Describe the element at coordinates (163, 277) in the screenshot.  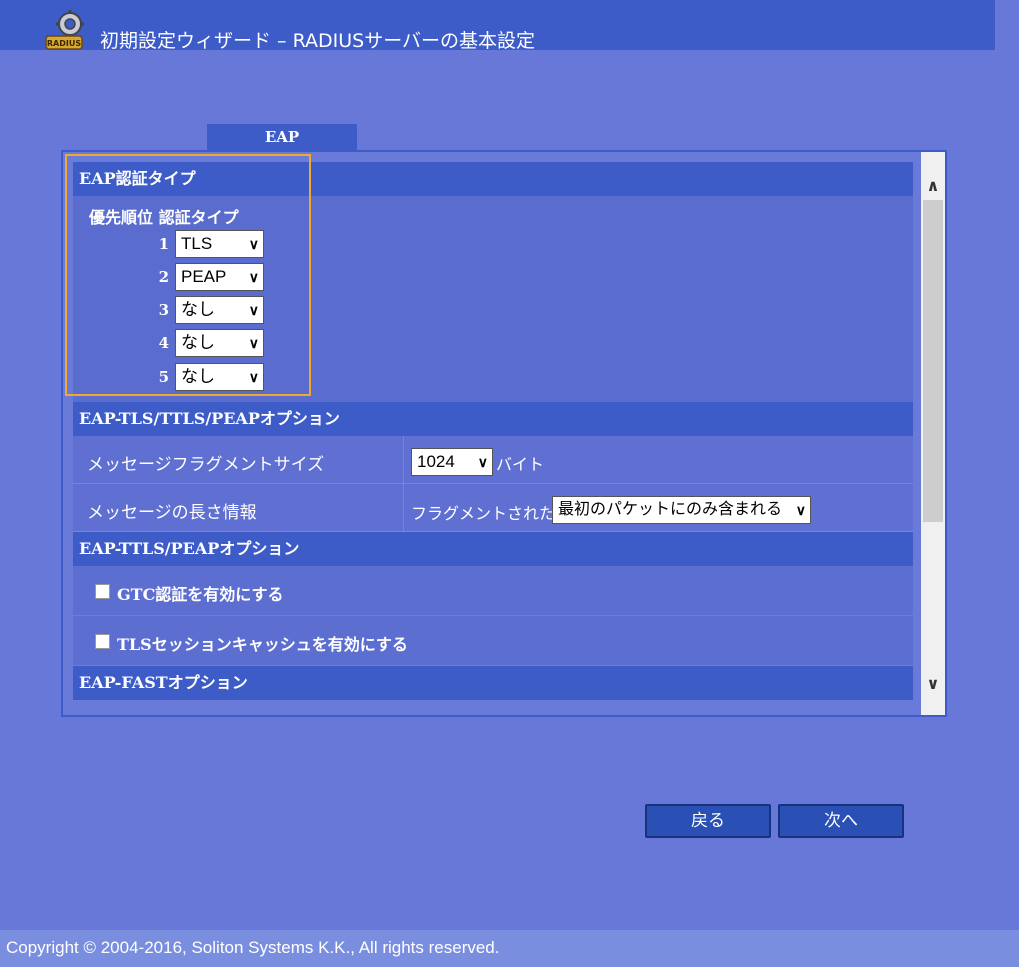
I see `priority-number: 2` at that location.